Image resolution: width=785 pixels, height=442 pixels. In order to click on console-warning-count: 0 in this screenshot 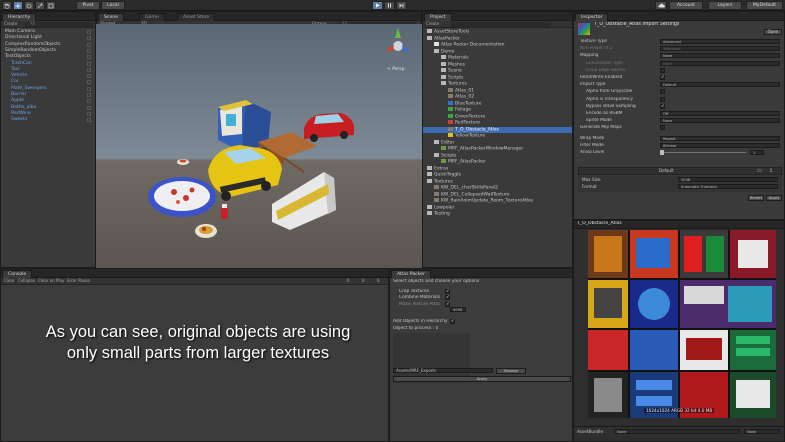, I will do `click(363, 280)`.